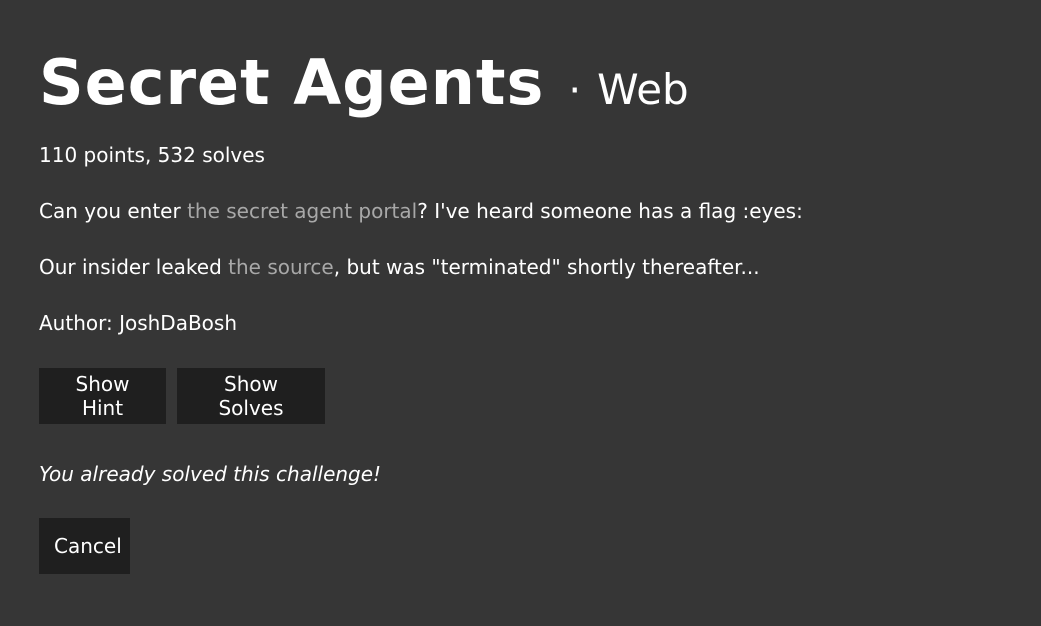 The width and height of the screenshot is (1041, 626). I want to click on challenge-stats: 110 points, 532 solves, so click(152, 155).